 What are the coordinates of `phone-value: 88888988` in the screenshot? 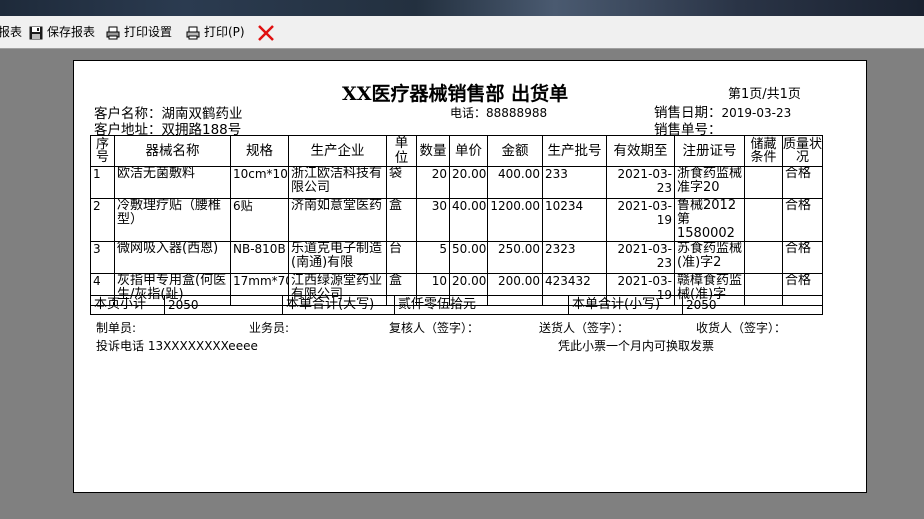 It's located at (517, 113).